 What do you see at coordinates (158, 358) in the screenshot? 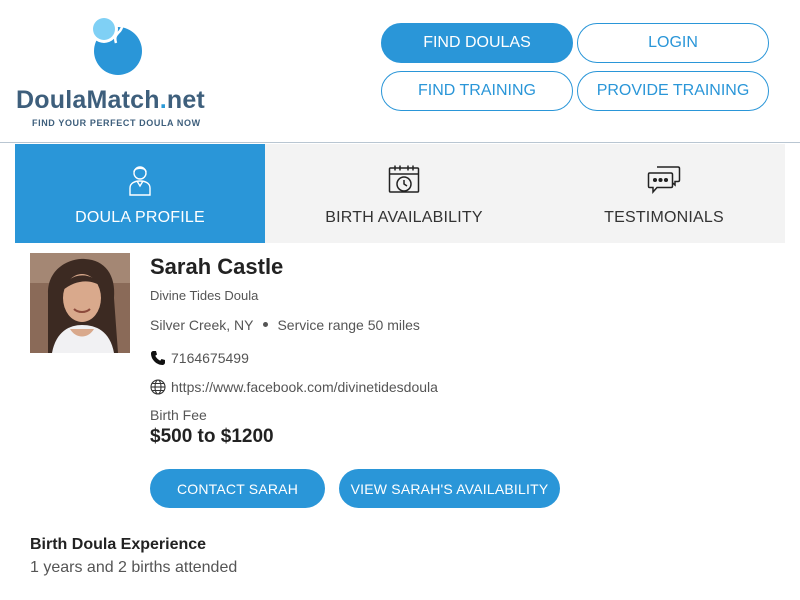
I see `phone-icon` at bounding box center [158, 358].